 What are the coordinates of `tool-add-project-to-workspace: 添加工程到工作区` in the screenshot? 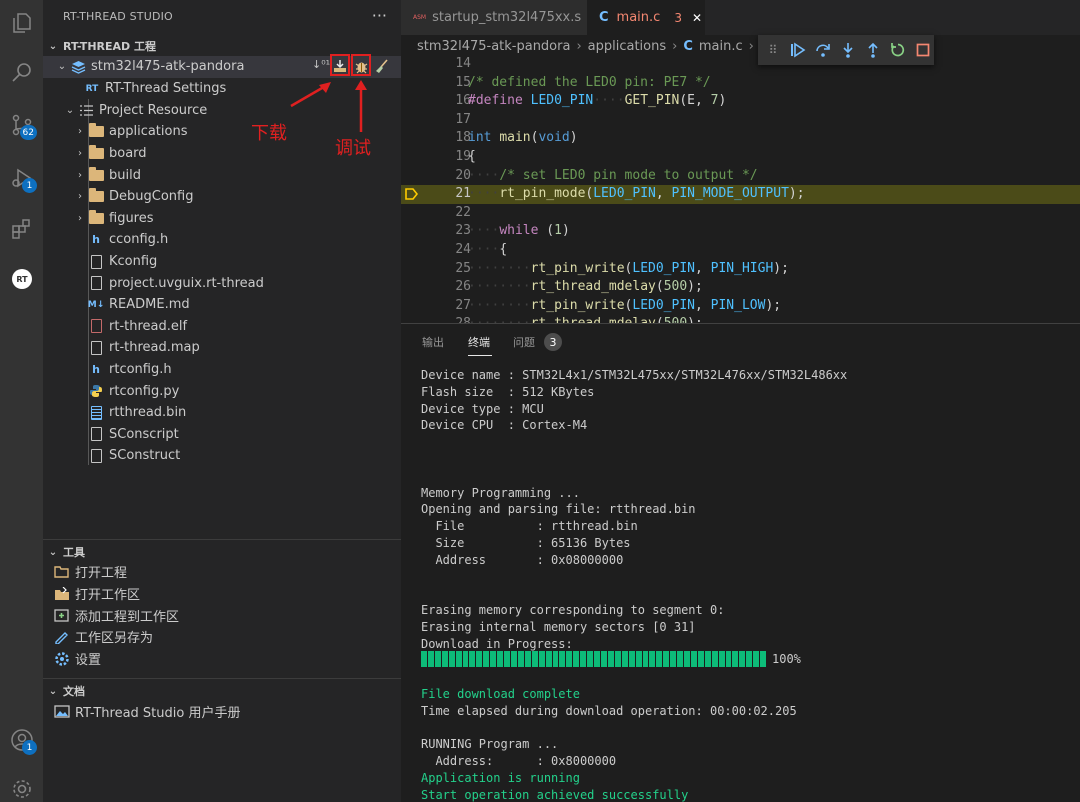 It's located at (222, 616).